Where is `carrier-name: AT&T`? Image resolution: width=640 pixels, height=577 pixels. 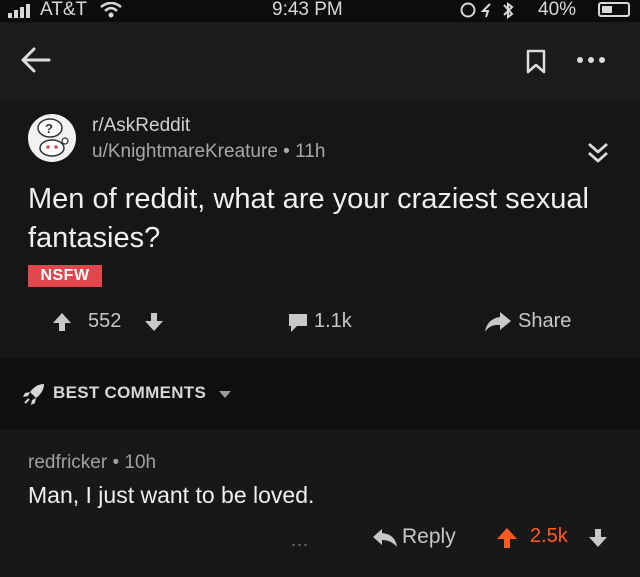
carrier-name: AT&T is located at coordinates (64, 10).